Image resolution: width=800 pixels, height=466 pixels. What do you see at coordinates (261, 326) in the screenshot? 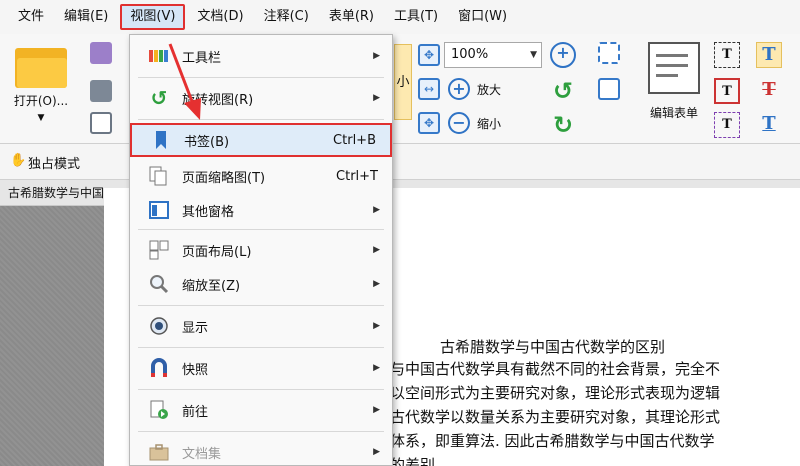
I see `menu-item-display: 显示 ▶` at bounding box center [261, 326].